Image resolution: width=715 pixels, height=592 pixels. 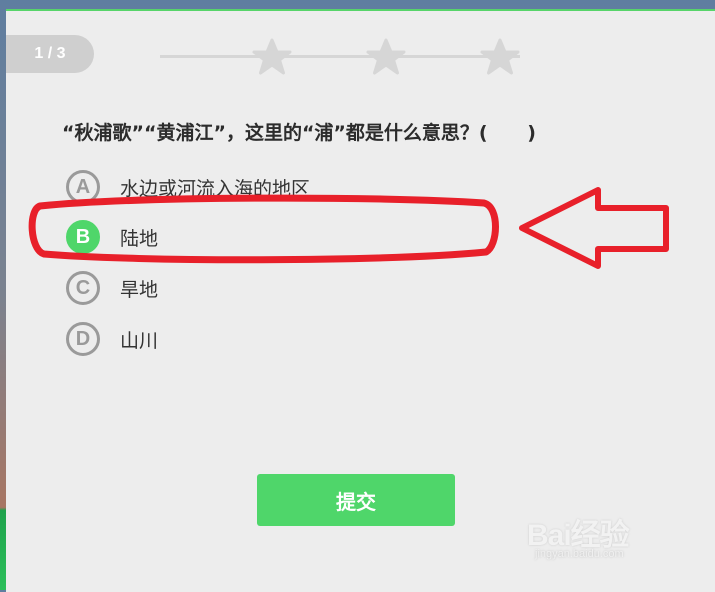 What do you see at coordinates (366, 237) in the screenshot?
I see `option-b: B 陆地` at bounding box center [366, 237].